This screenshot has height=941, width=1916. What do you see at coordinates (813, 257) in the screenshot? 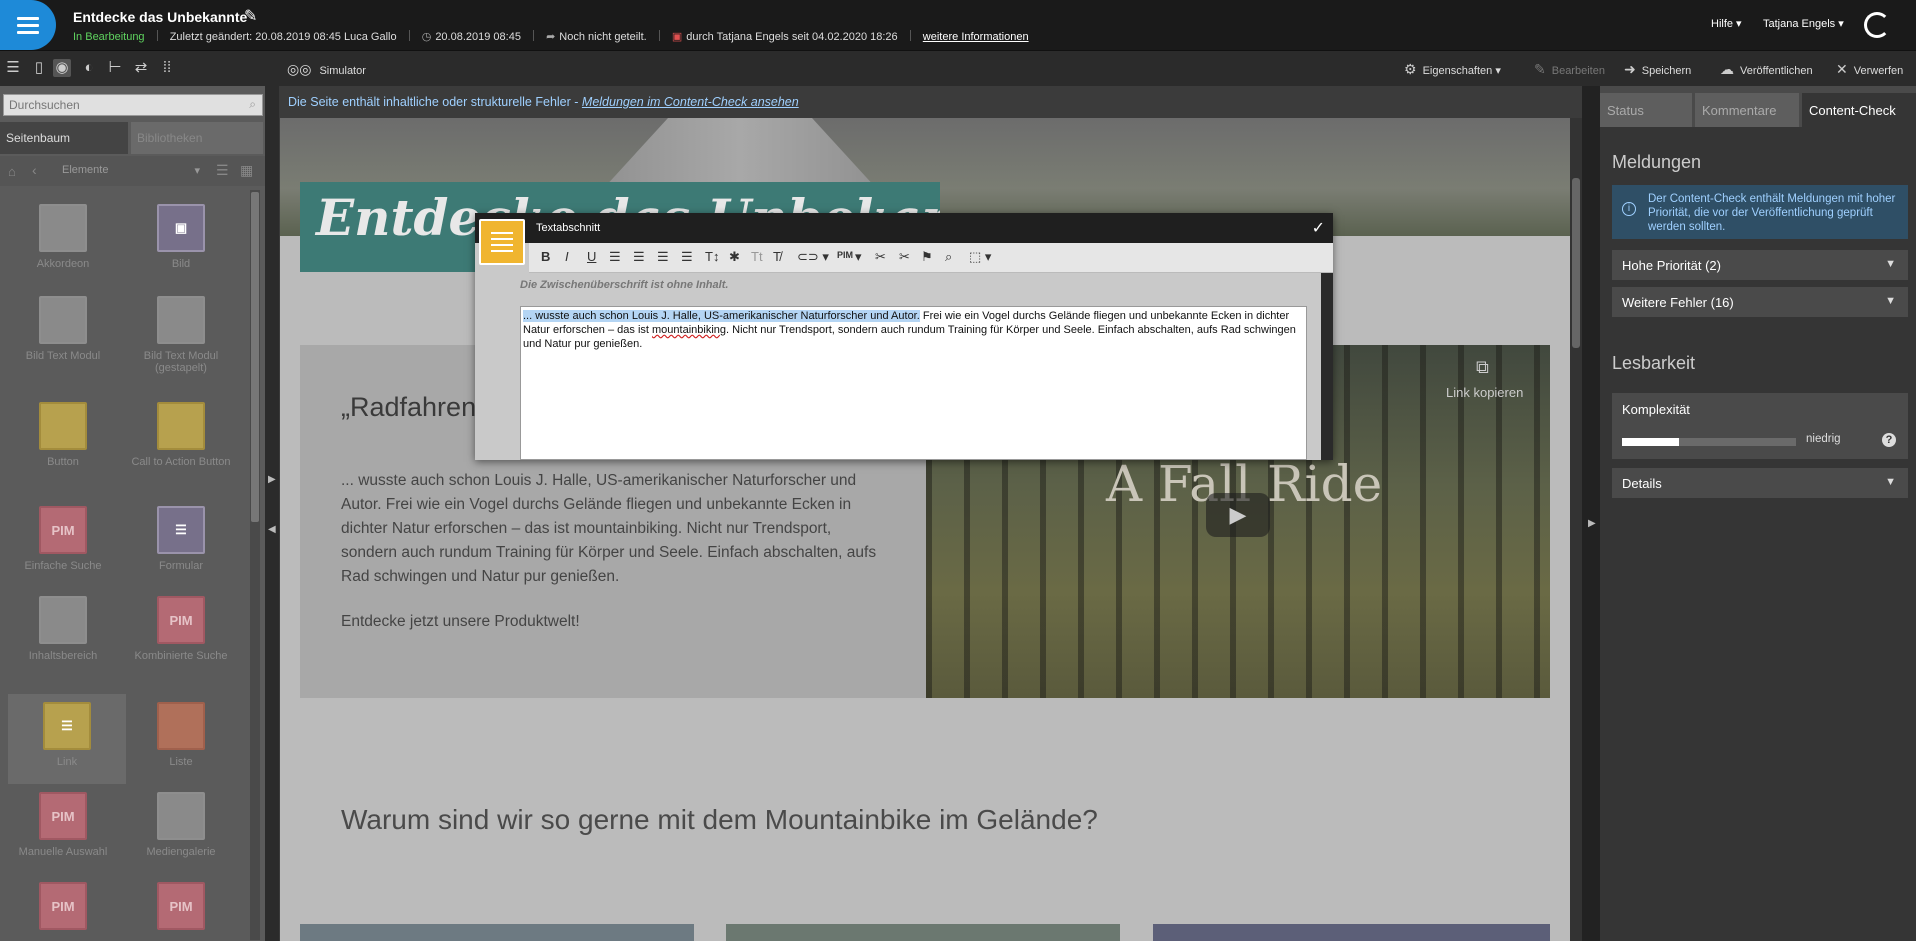
I see `link-icon: ⊂⊃ ▾` at bounding box center [813, 257].